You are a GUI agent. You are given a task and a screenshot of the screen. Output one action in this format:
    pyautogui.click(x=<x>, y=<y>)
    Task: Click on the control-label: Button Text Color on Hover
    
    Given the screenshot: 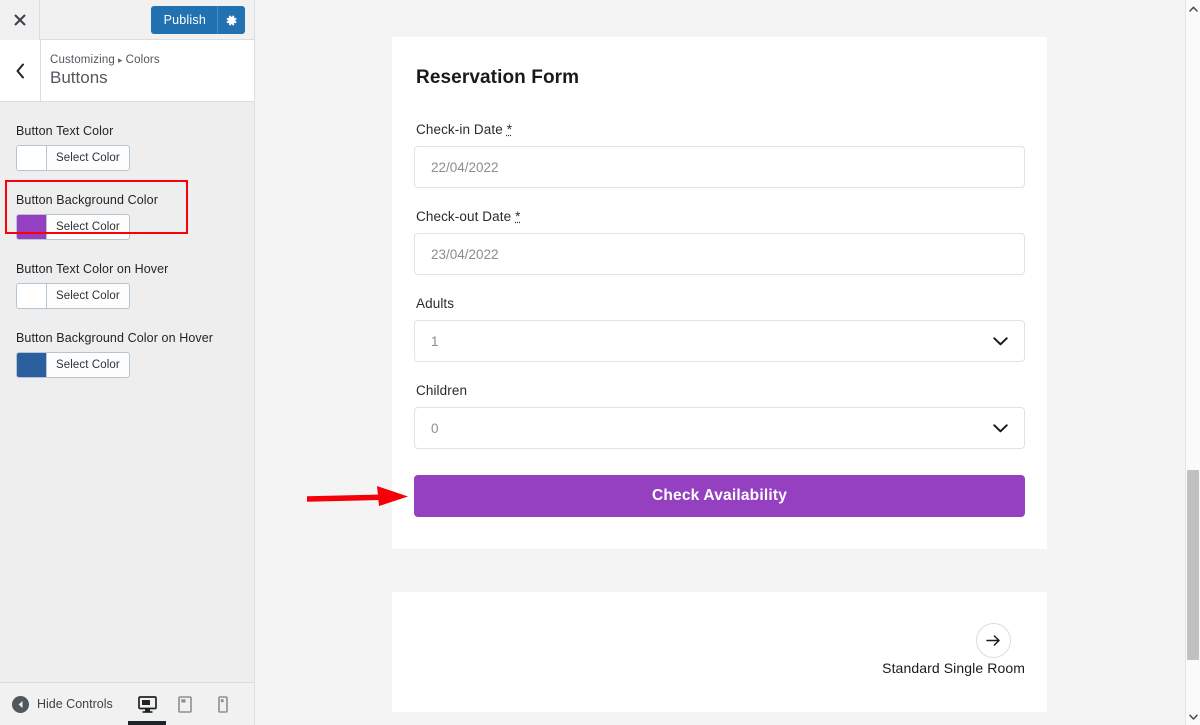 What is the action you would take?
    pyautogui.click(x=92, y=269)
    